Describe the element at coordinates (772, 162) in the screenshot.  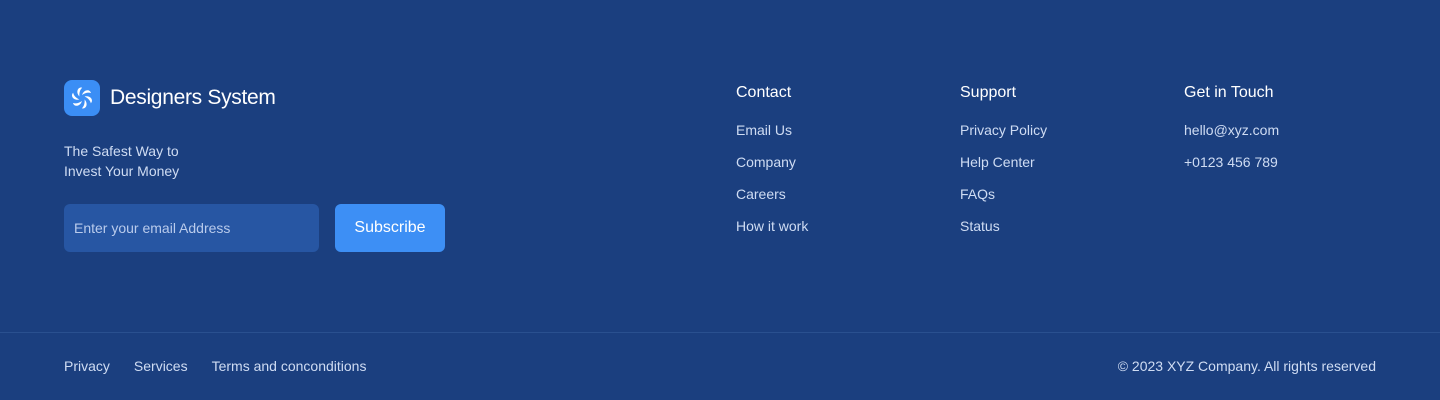
I see `contact-link-company: Company` at that location.